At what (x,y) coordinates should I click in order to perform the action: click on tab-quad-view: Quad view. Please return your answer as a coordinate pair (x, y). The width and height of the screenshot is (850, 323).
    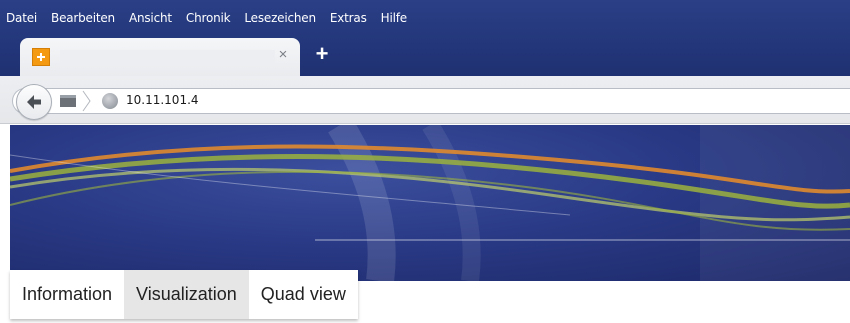
    Looking at the image, I should click on (303, 294).